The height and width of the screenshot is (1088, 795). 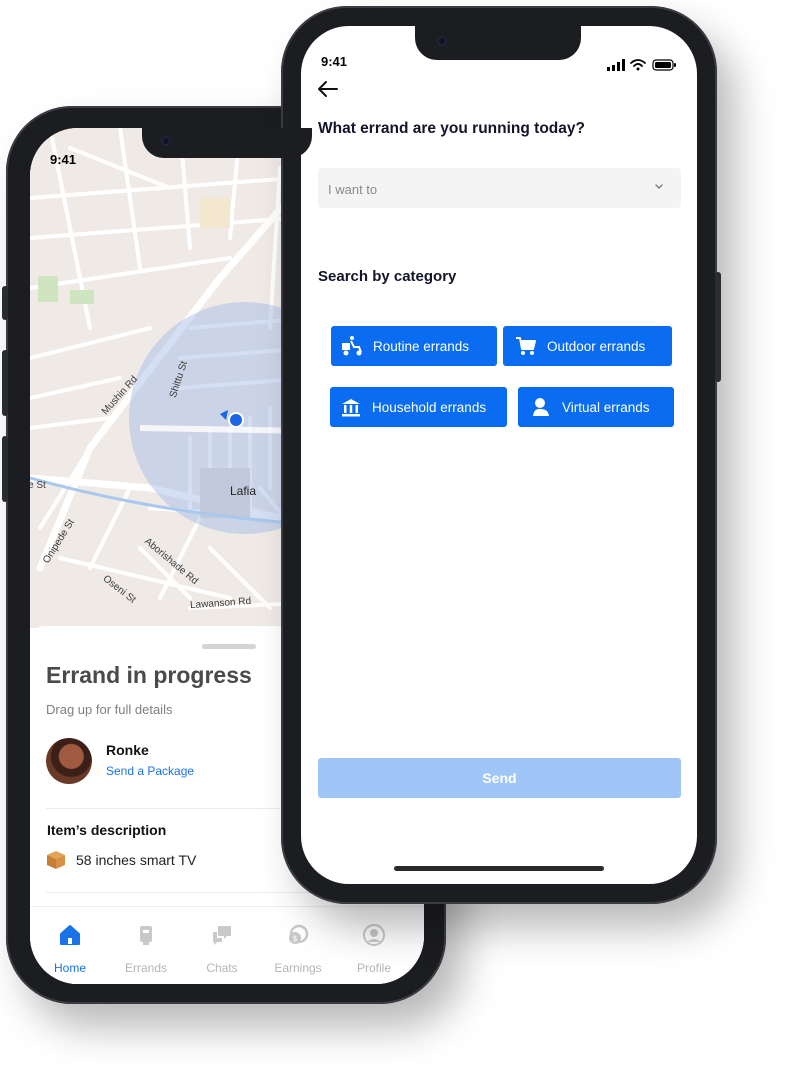 I want to click on status-icons, so click(x=641, y=65).